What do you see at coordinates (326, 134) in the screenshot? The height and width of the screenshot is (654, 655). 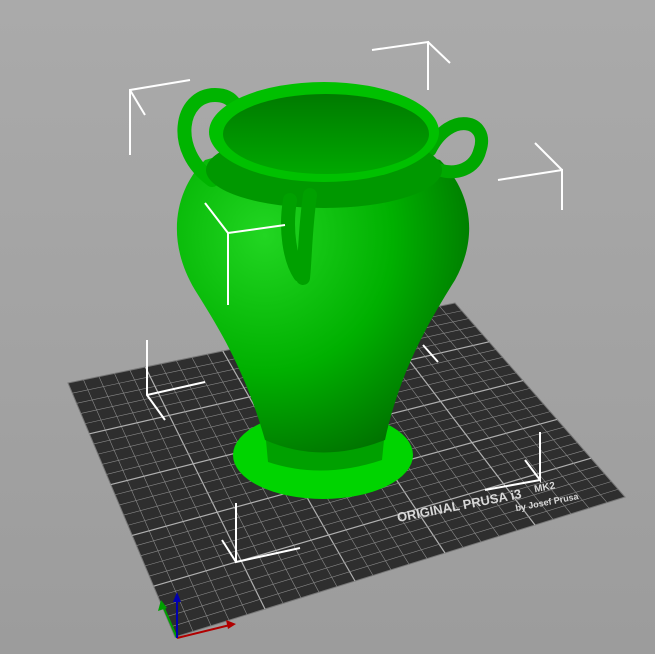 I see `vase-opening` at bounding box center [326, 134].